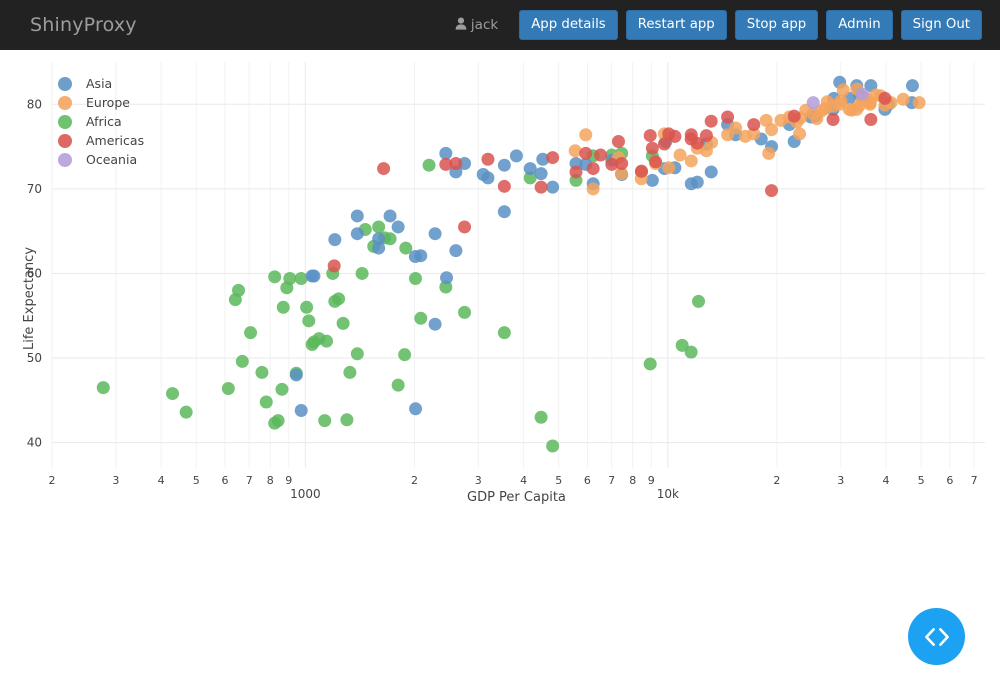 The width and height of the screenshot is (1000, 700). Describe the element at coordinates (101, 102) in the screenshot. I see `legend-item-europe: Europe` at that location.